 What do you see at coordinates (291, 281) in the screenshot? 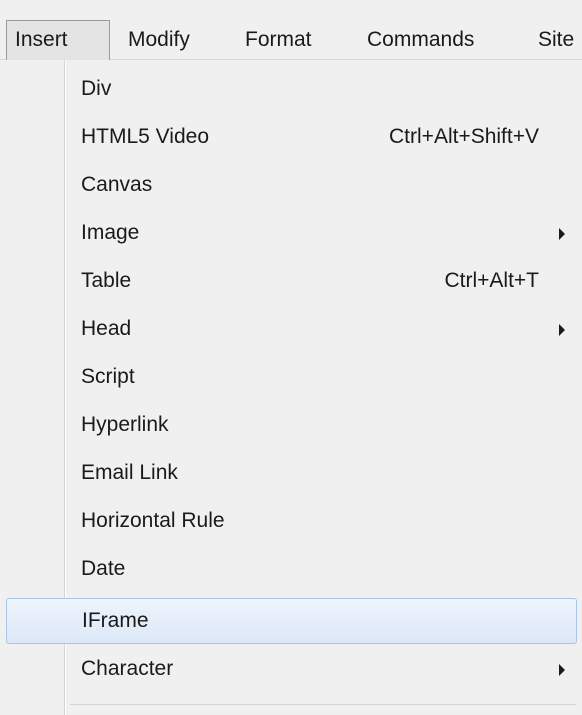
I see `menu-item-table: Table Ctrl+Alt+T` at bounding box center [291, 281].